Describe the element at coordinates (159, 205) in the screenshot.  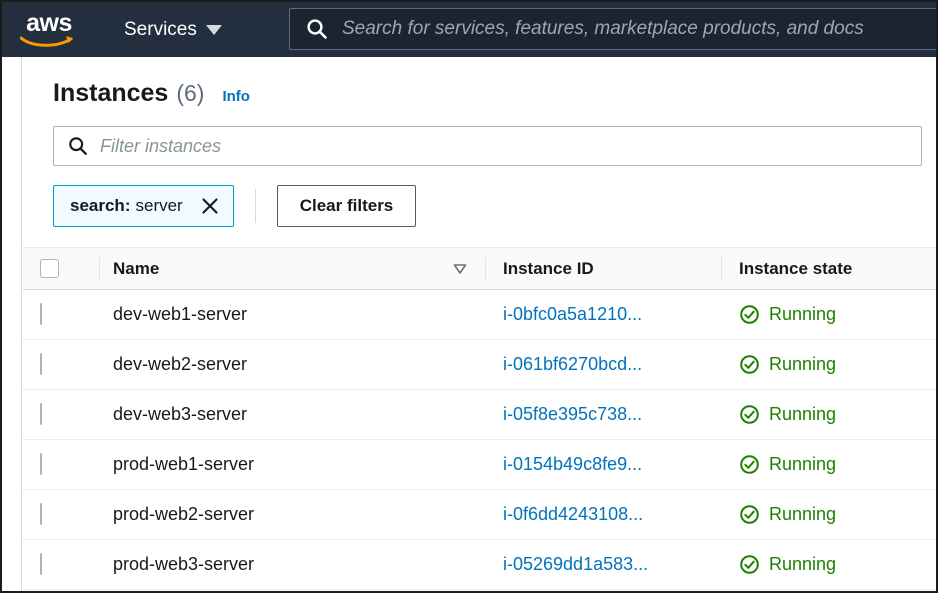
I see `filter-token-value: server` at that location.